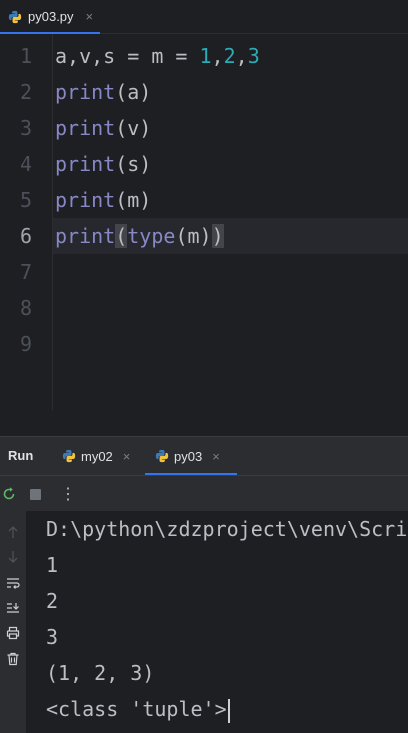 The image size is (408, 733). Describe the element at coordinates (25, 344) in the screenshot. I see `line-number: 9` at that location.